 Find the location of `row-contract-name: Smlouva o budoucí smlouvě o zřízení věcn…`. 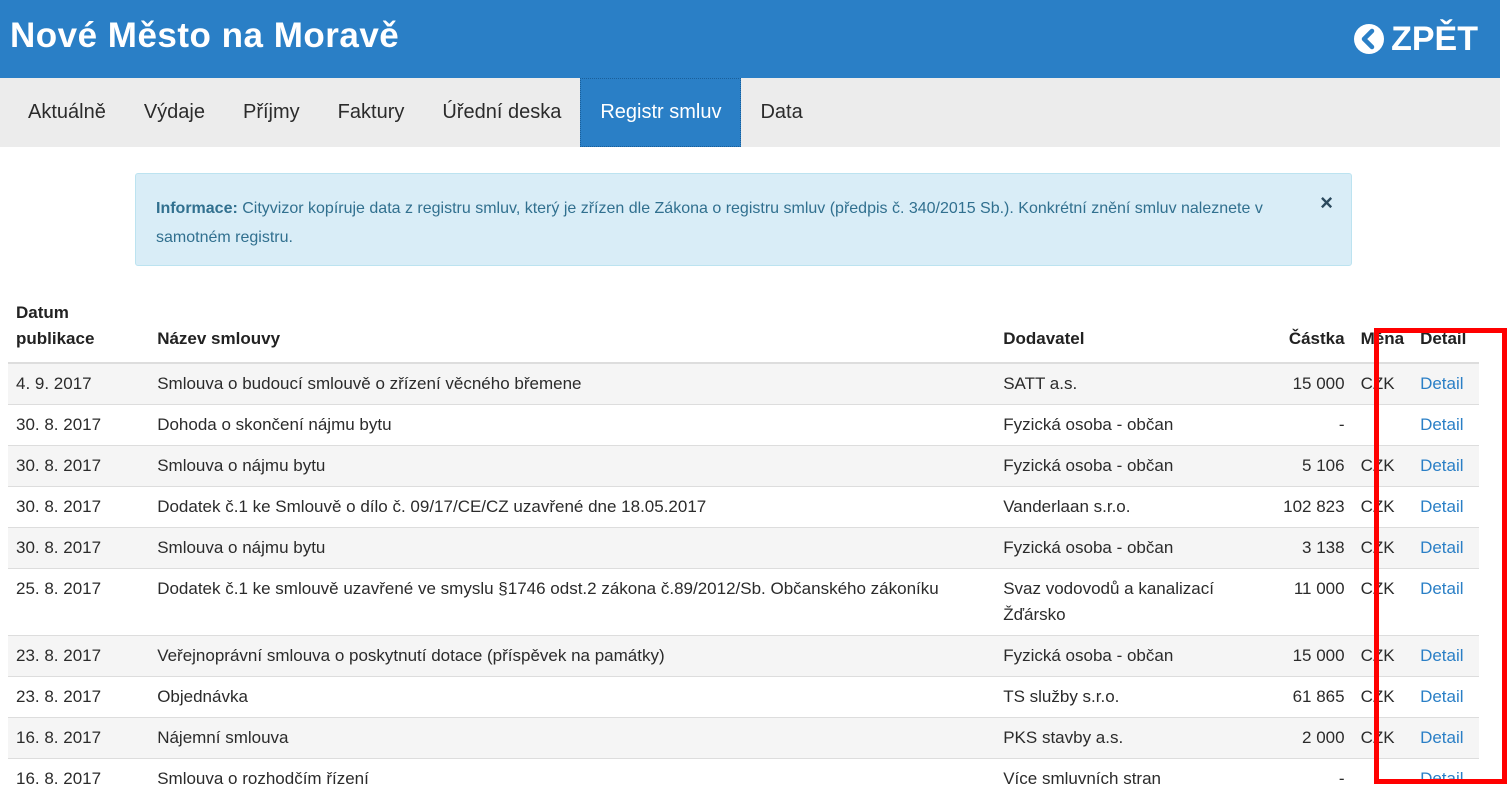

row-contract-name: Smlouva o budoucí smlouvě o zřízení věcn… is located at coordinates (572, 384).